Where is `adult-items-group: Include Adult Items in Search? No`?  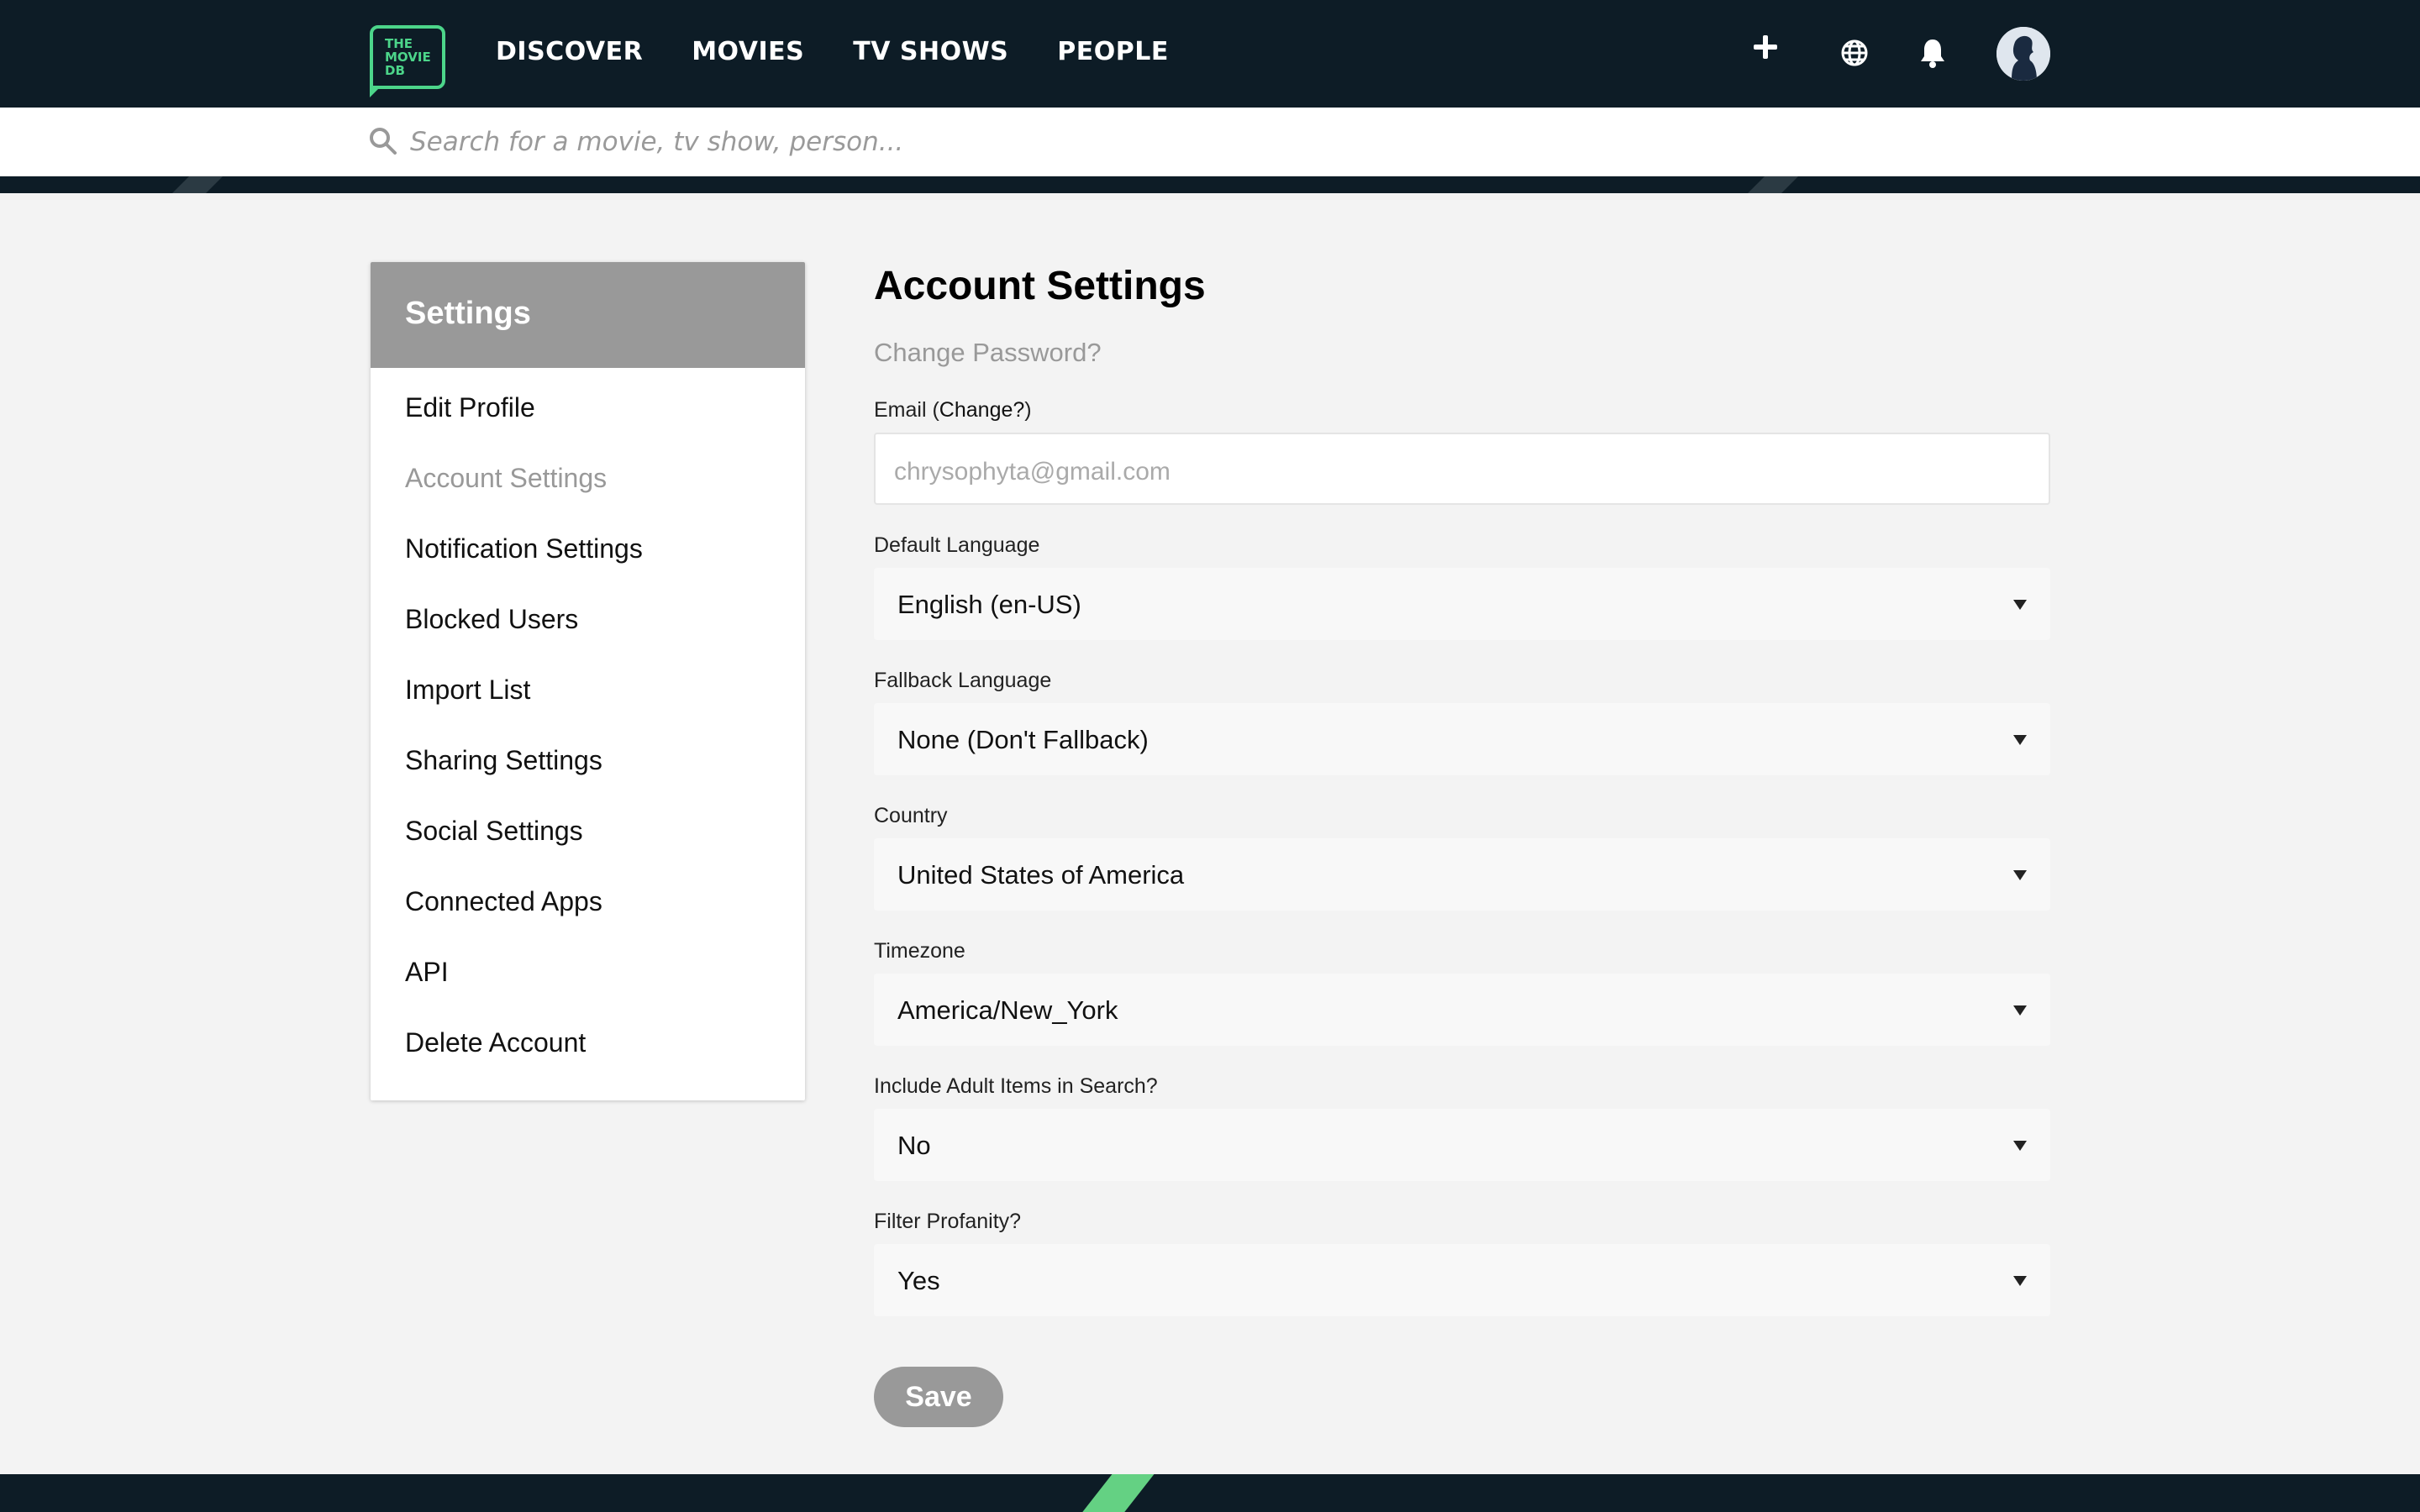 adult-items-group: Include Adult Items in Search? No is located at coordinates (1462, 1127).